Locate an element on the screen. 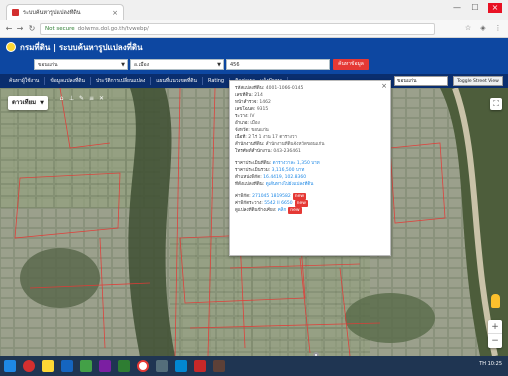 The image size is (508, 376). popup-row: จังหวัด: ขอนแก่น is located at coordinates (310, 130).